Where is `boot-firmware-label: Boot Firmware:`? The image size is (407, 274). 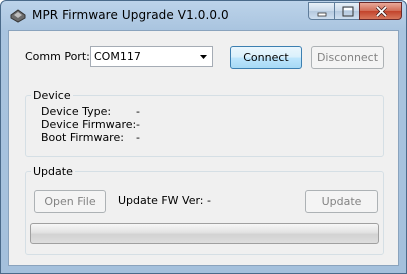
boot-firmware-label: Boot Firmware: is located at coordinates (82, 137).